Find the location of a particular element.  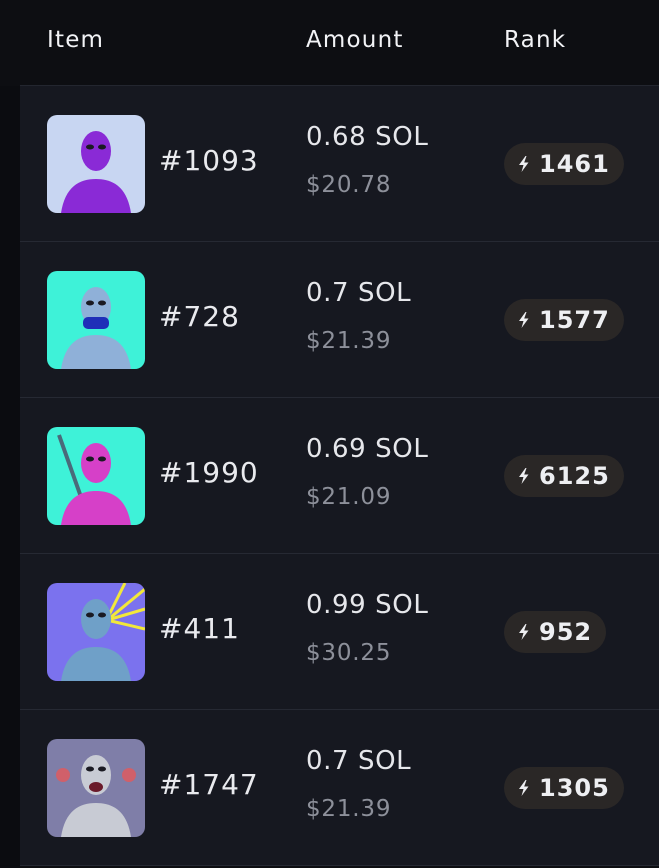

price-sol: 0.69 SOL is located at coordinates (367, 449).